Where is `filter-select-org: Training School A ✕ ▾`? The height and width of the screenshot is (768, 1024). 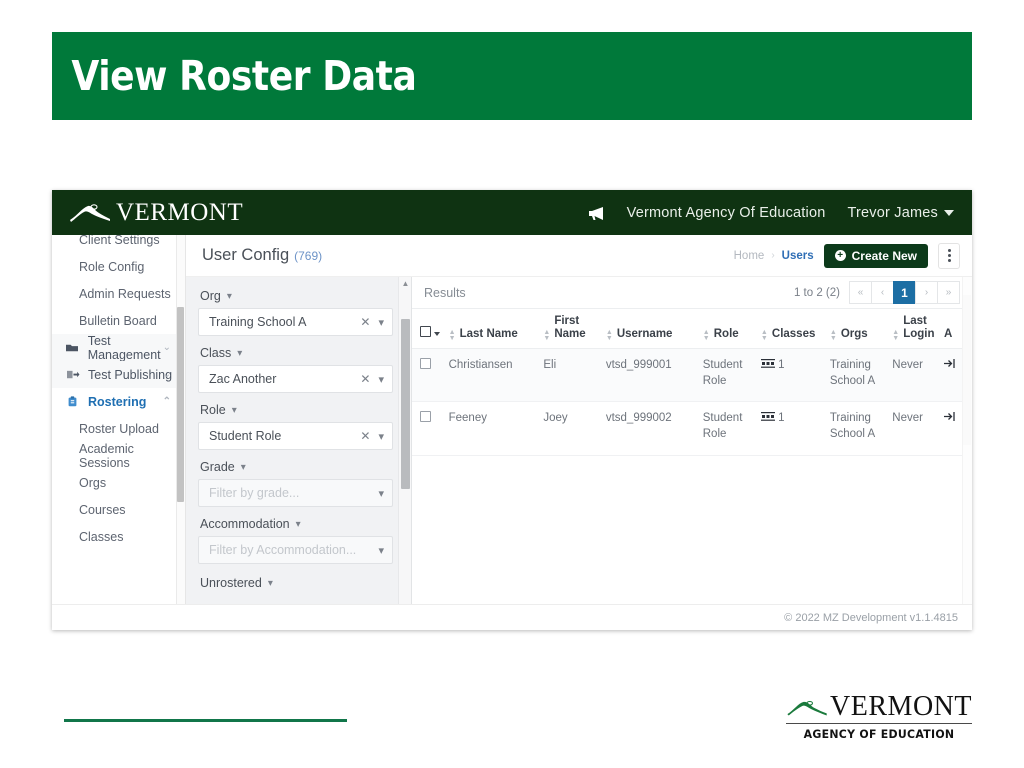 filter-select-org: Training School A ✕ ▾ is located at coordinates (295, 322).